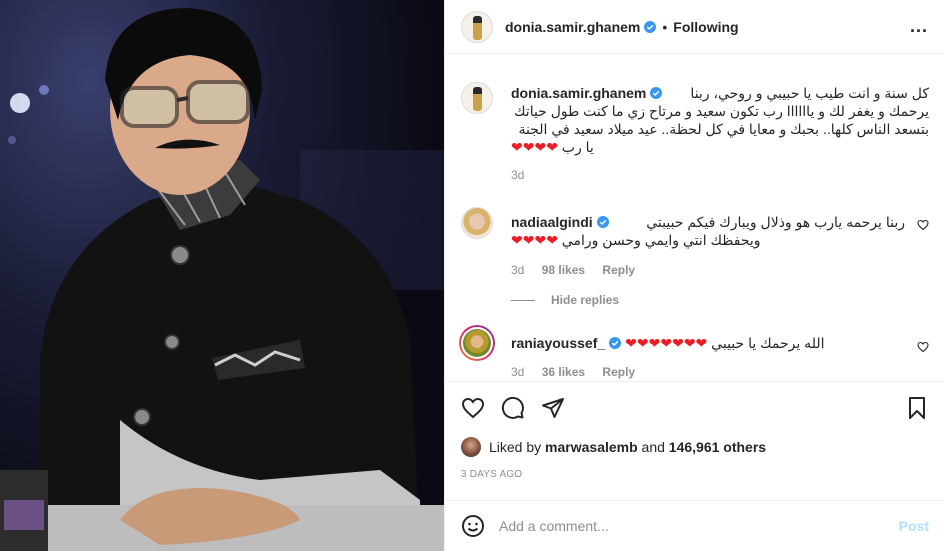 The image size is (944, 551). What do you see at coordinates (717, 447) in the screenshot?
I see `likes-count: 146,961 others` at bounding box center [717, 447].